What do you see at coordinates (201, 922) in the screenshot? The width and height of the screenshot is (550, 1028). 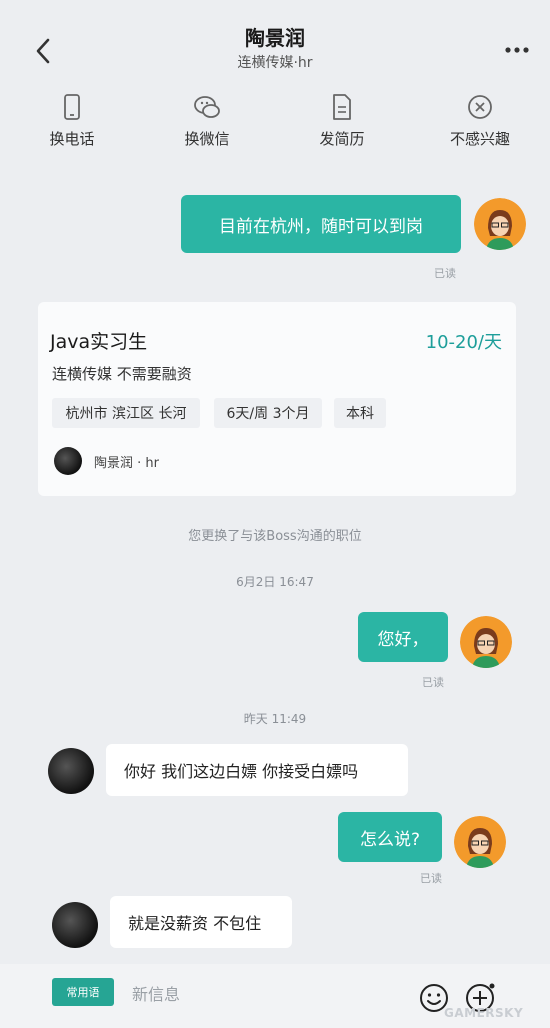 I see `message-bubble-incoming: 就是没薪资 不包住` at bounding box center [201, 922].